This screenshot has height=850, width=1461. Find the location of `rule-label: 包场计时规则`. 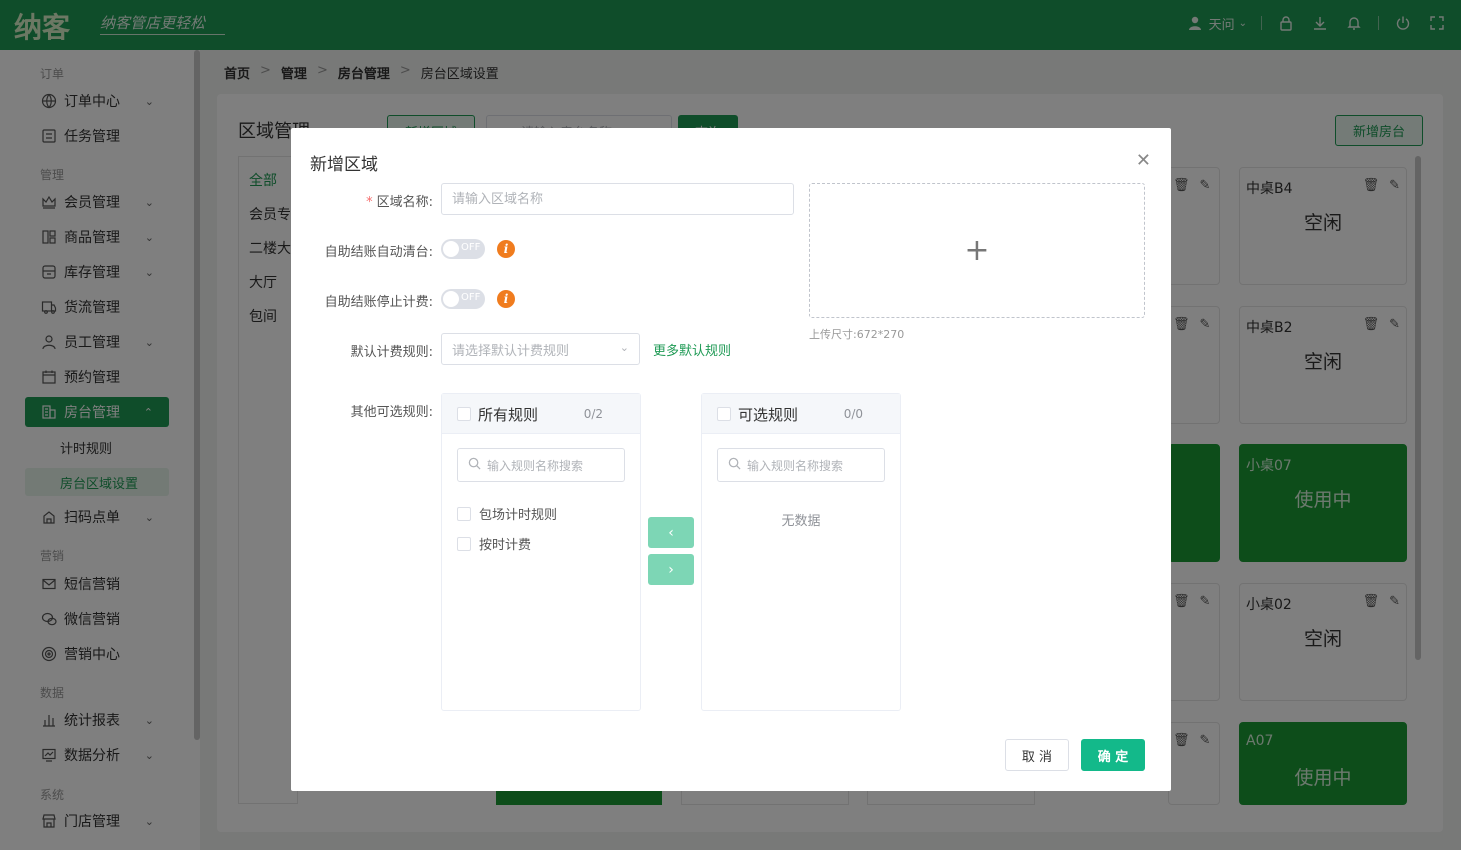

rule-label: 包场计时规则 is located at coordinates (518, 515).